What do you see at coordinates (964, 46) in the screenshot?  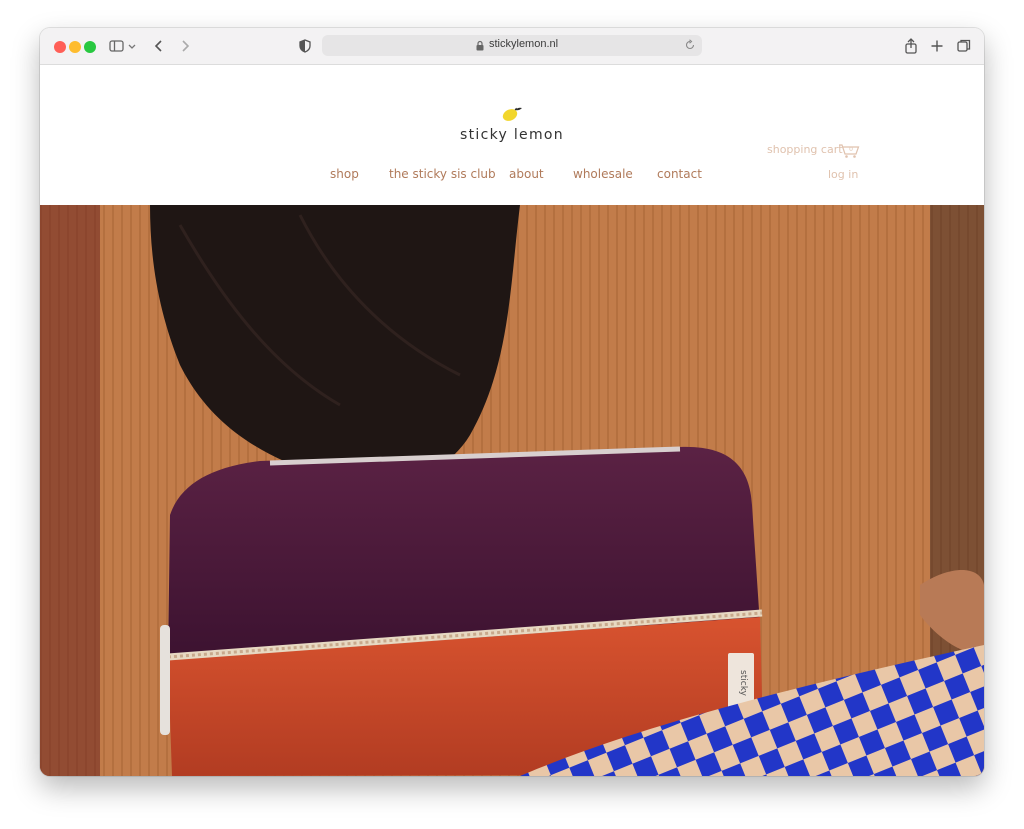 I see `tab-overview-icon` at bounding box center [964, 46].